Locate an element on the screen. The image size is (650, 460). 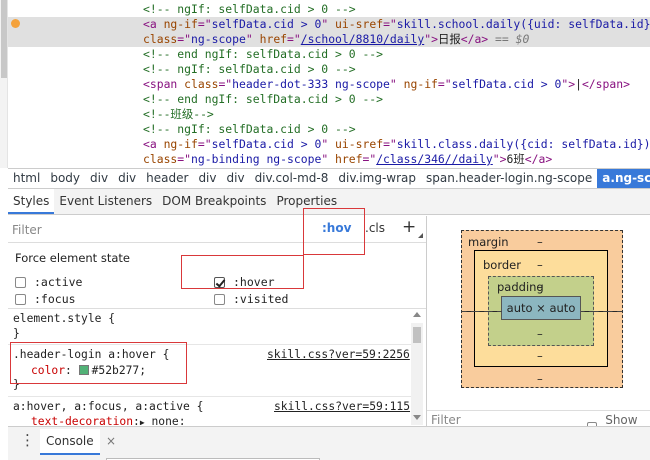
padding-right-value: – is located at coordinates (587, 311).